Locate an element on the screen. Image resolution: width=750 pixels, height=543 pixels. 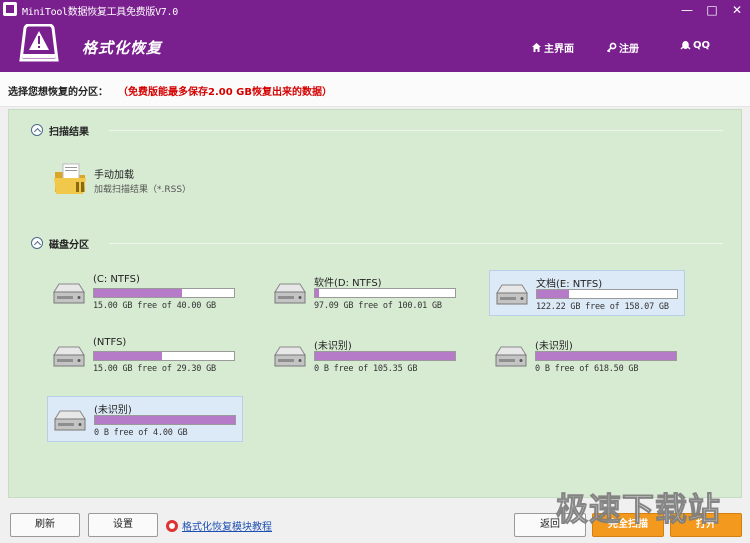
drive-capacity: 122.22 GB free of 158.07 GB is located at coordinates (602, 307).